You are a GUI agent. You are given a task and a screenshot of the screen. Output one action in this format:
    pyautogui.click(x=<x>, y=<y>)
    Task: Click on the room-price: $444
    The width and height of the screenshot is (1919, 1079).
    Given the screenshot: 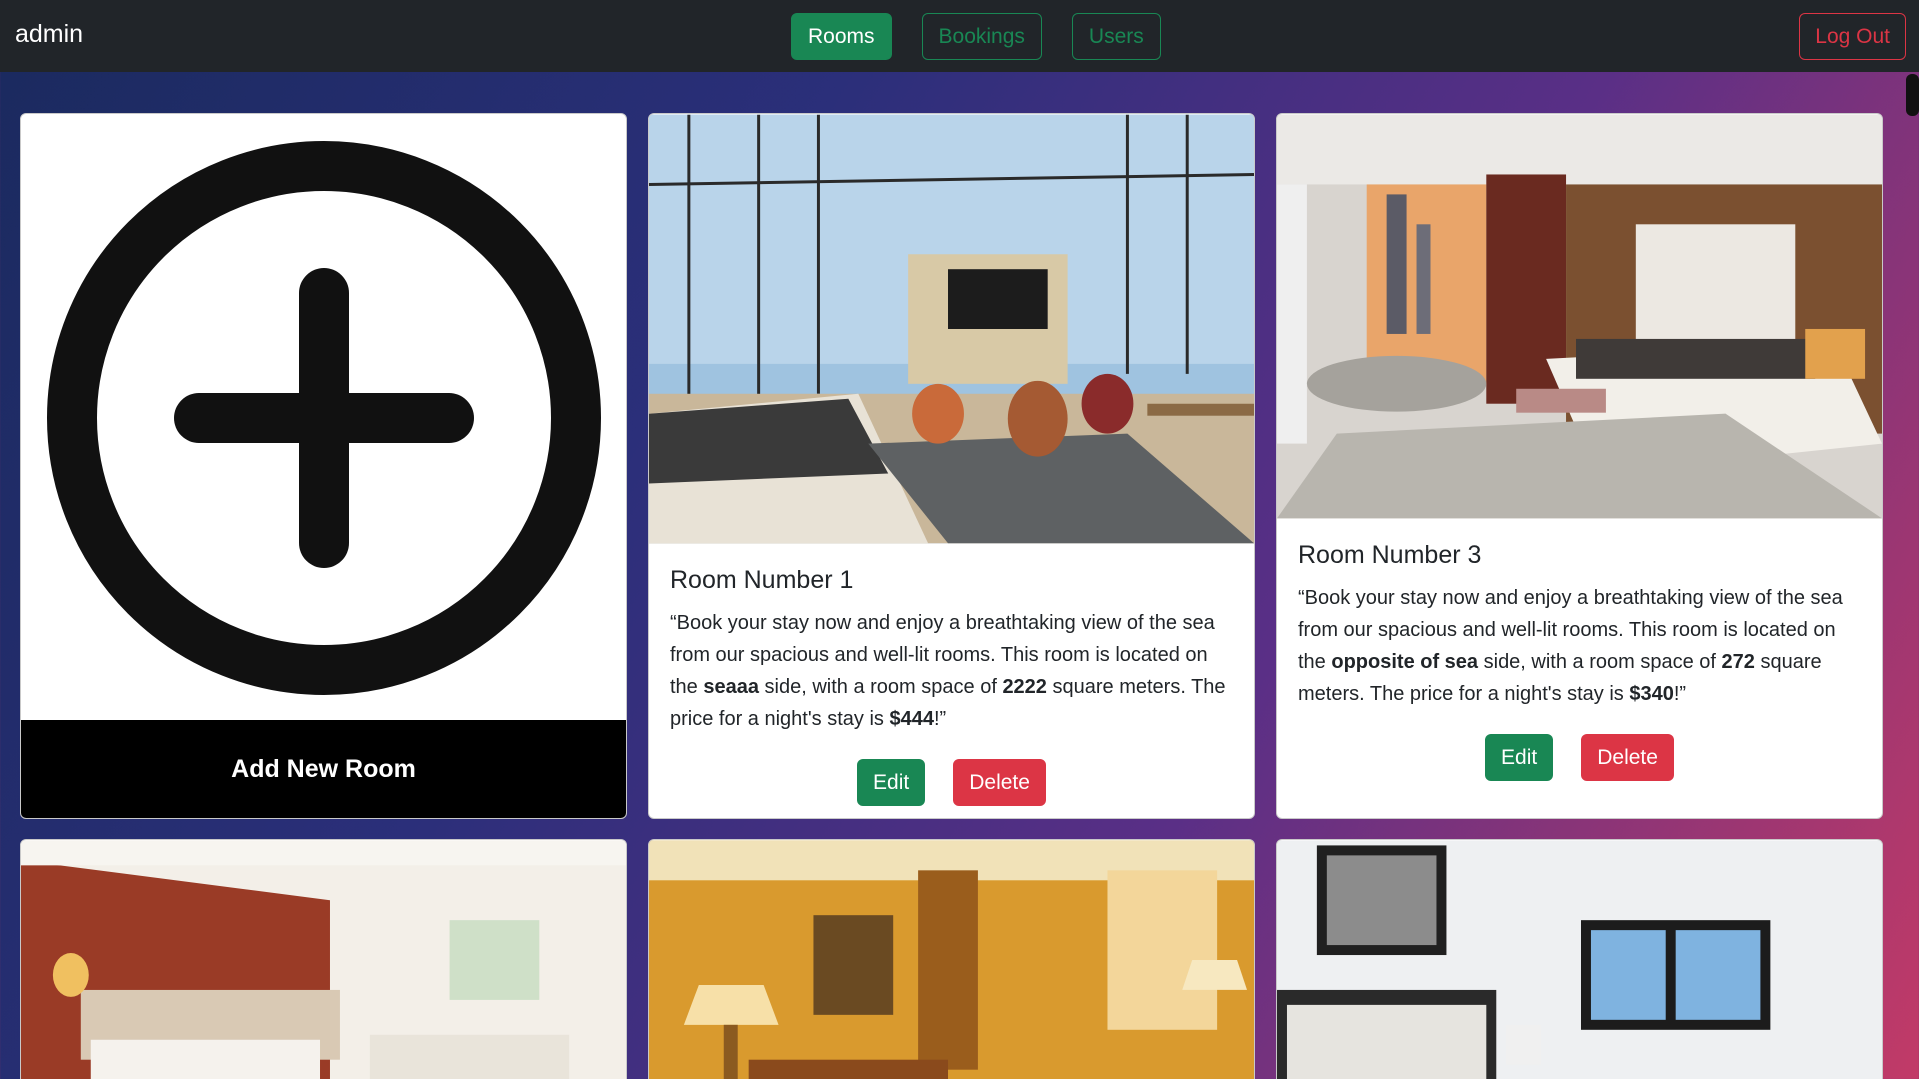 What is the action you would take?
    pyautogui.click(x=911, y=719)
    